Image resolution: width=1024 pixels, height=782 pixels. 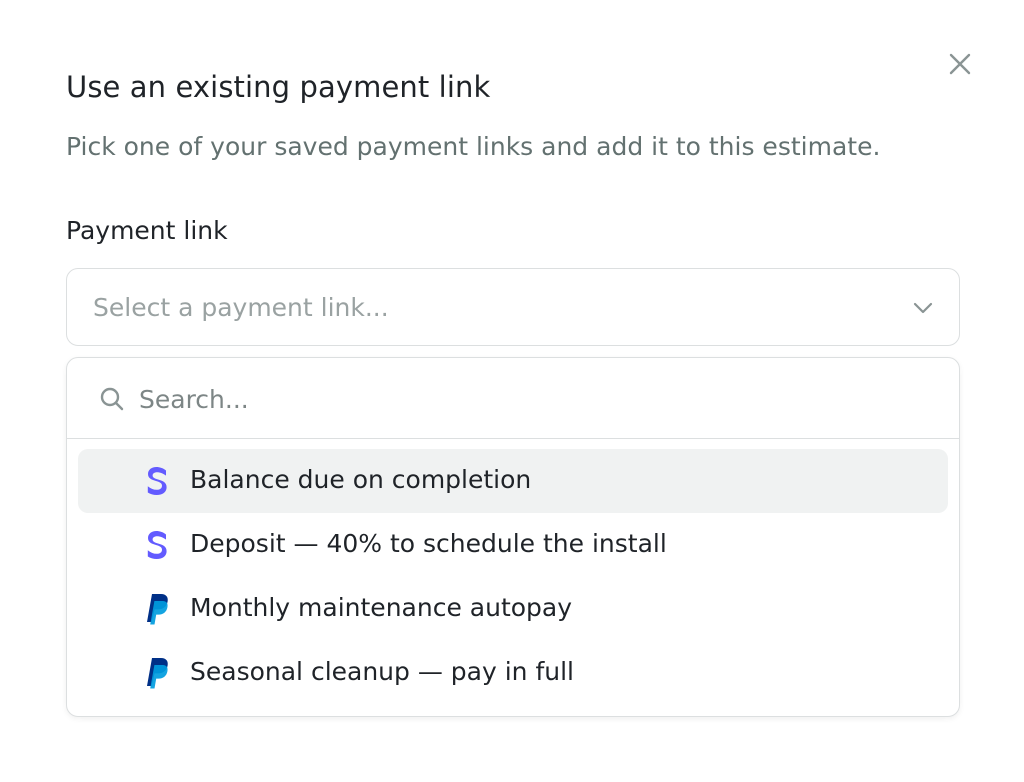 I want to click on chevron-down-icon, so click(x=923, y=308).